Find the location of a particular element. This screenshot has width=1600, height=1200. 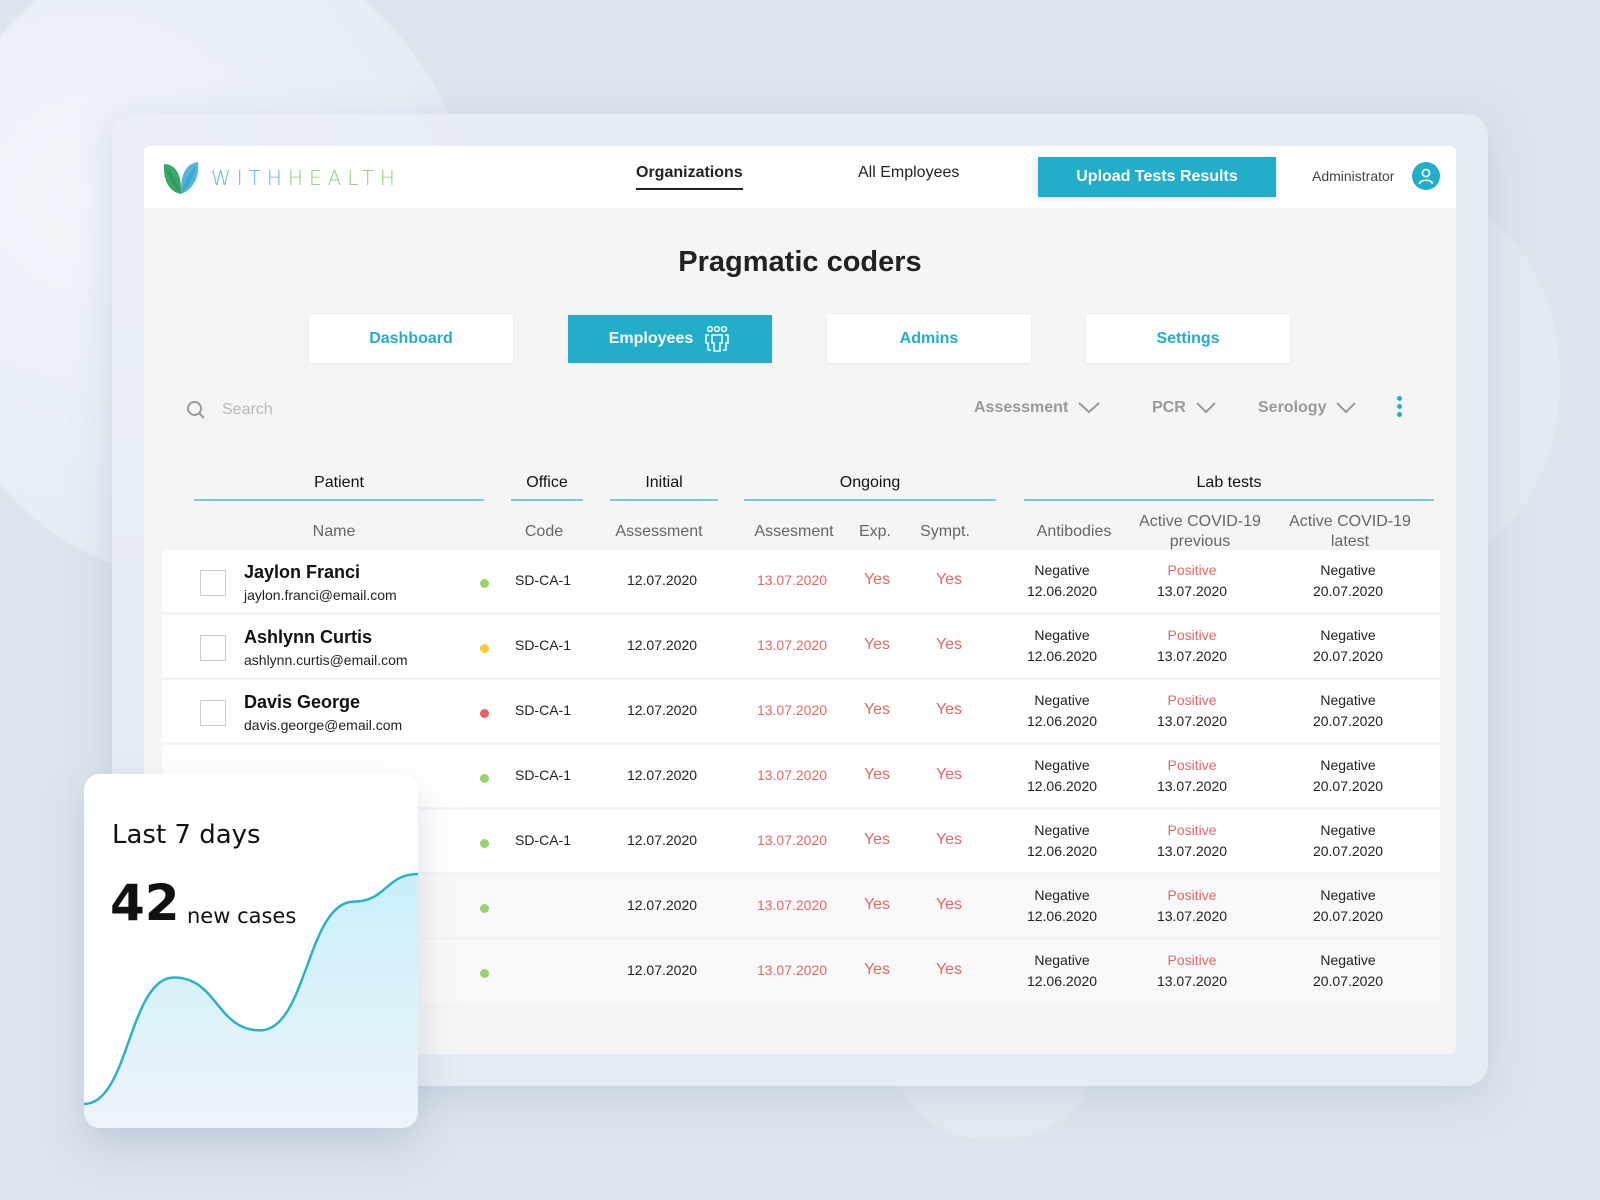

column-header-antibodies: Antibodies is located at coordinates (1074, 532).